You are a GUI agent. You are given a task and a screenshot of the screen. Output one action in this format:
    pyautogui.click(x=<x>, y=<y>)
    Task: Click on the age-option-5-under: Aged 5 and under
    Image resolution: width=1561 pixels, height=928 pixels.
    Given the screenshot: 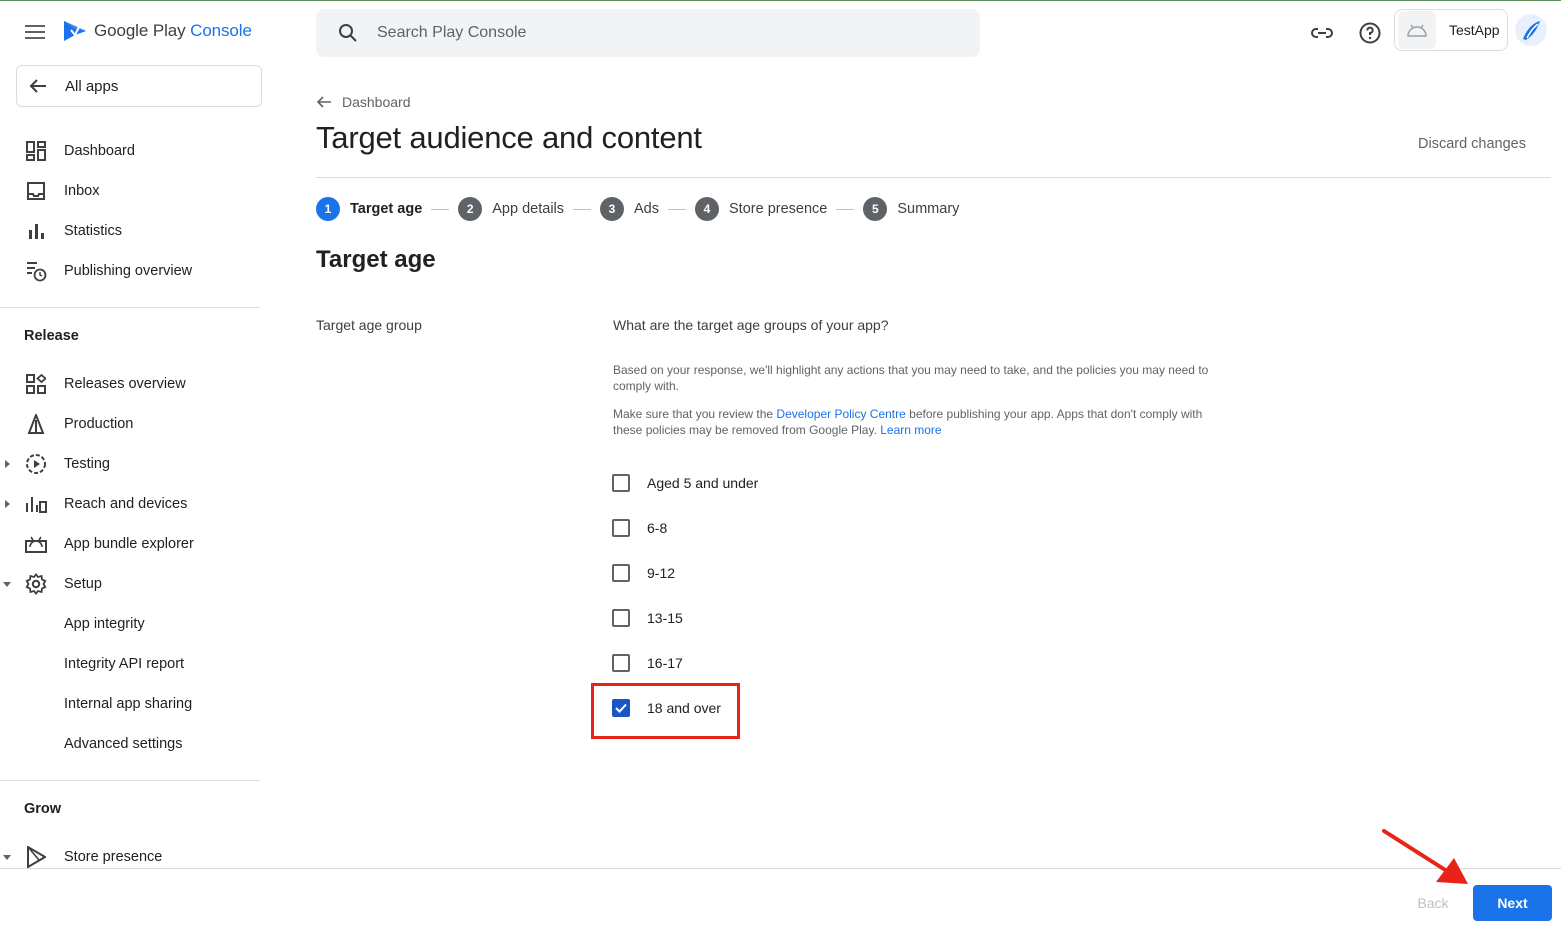 What is the action you would take?
    pyautogui.click(x=685, y=483)
    